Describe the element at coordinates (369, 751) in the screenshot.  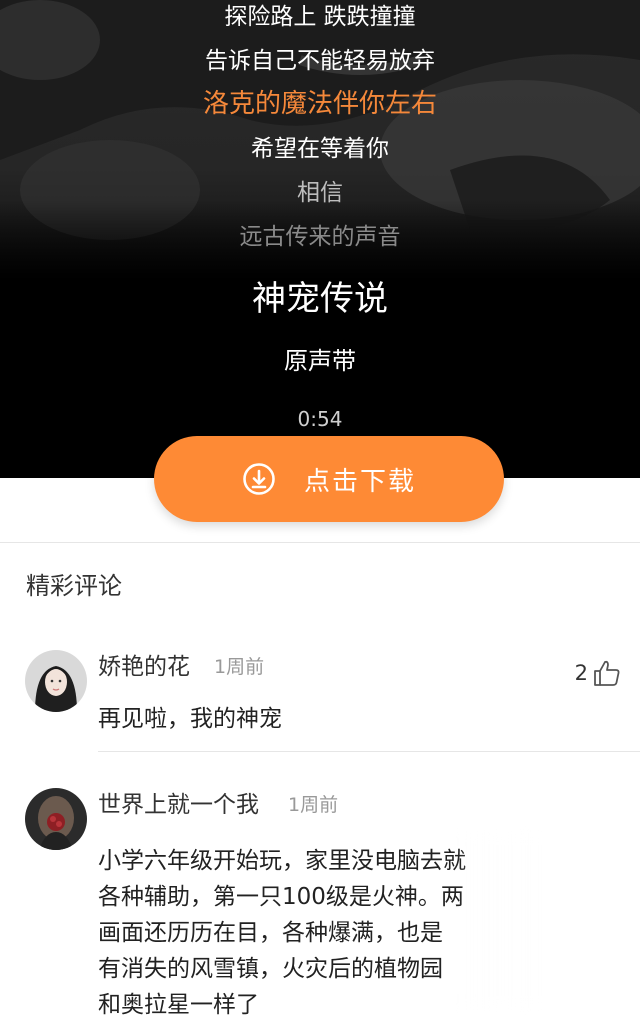
I see `comment-divider` at that location.